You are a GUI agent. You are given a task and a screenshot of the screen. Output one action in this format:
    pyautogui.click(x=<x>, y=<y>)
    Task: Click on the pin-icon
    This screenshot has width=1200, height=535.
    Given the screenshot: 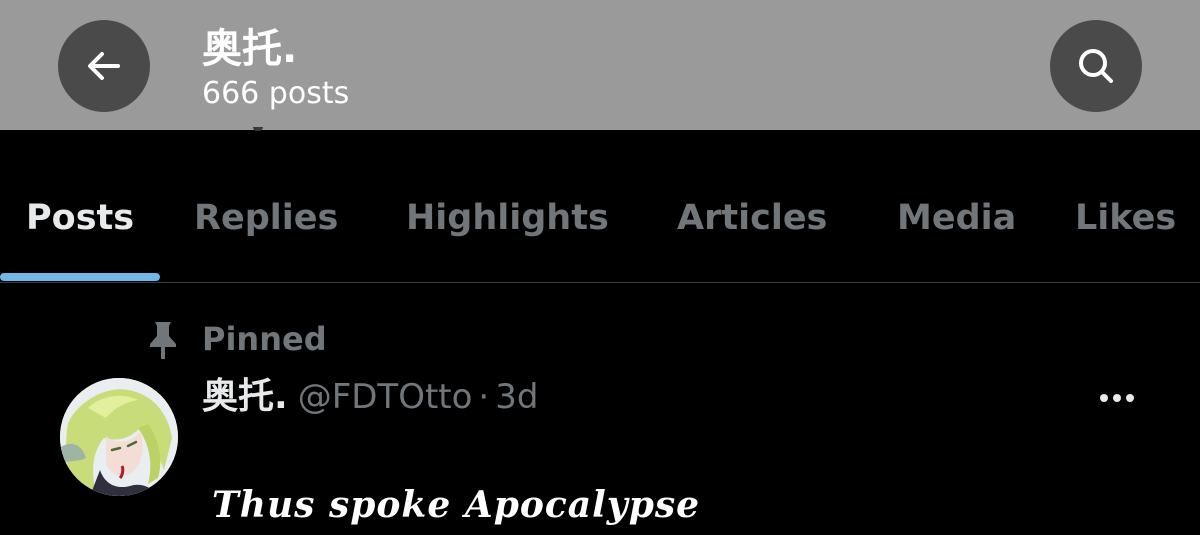 What is the action you would take?
    pyautogui.click(x=163, y=340)
    